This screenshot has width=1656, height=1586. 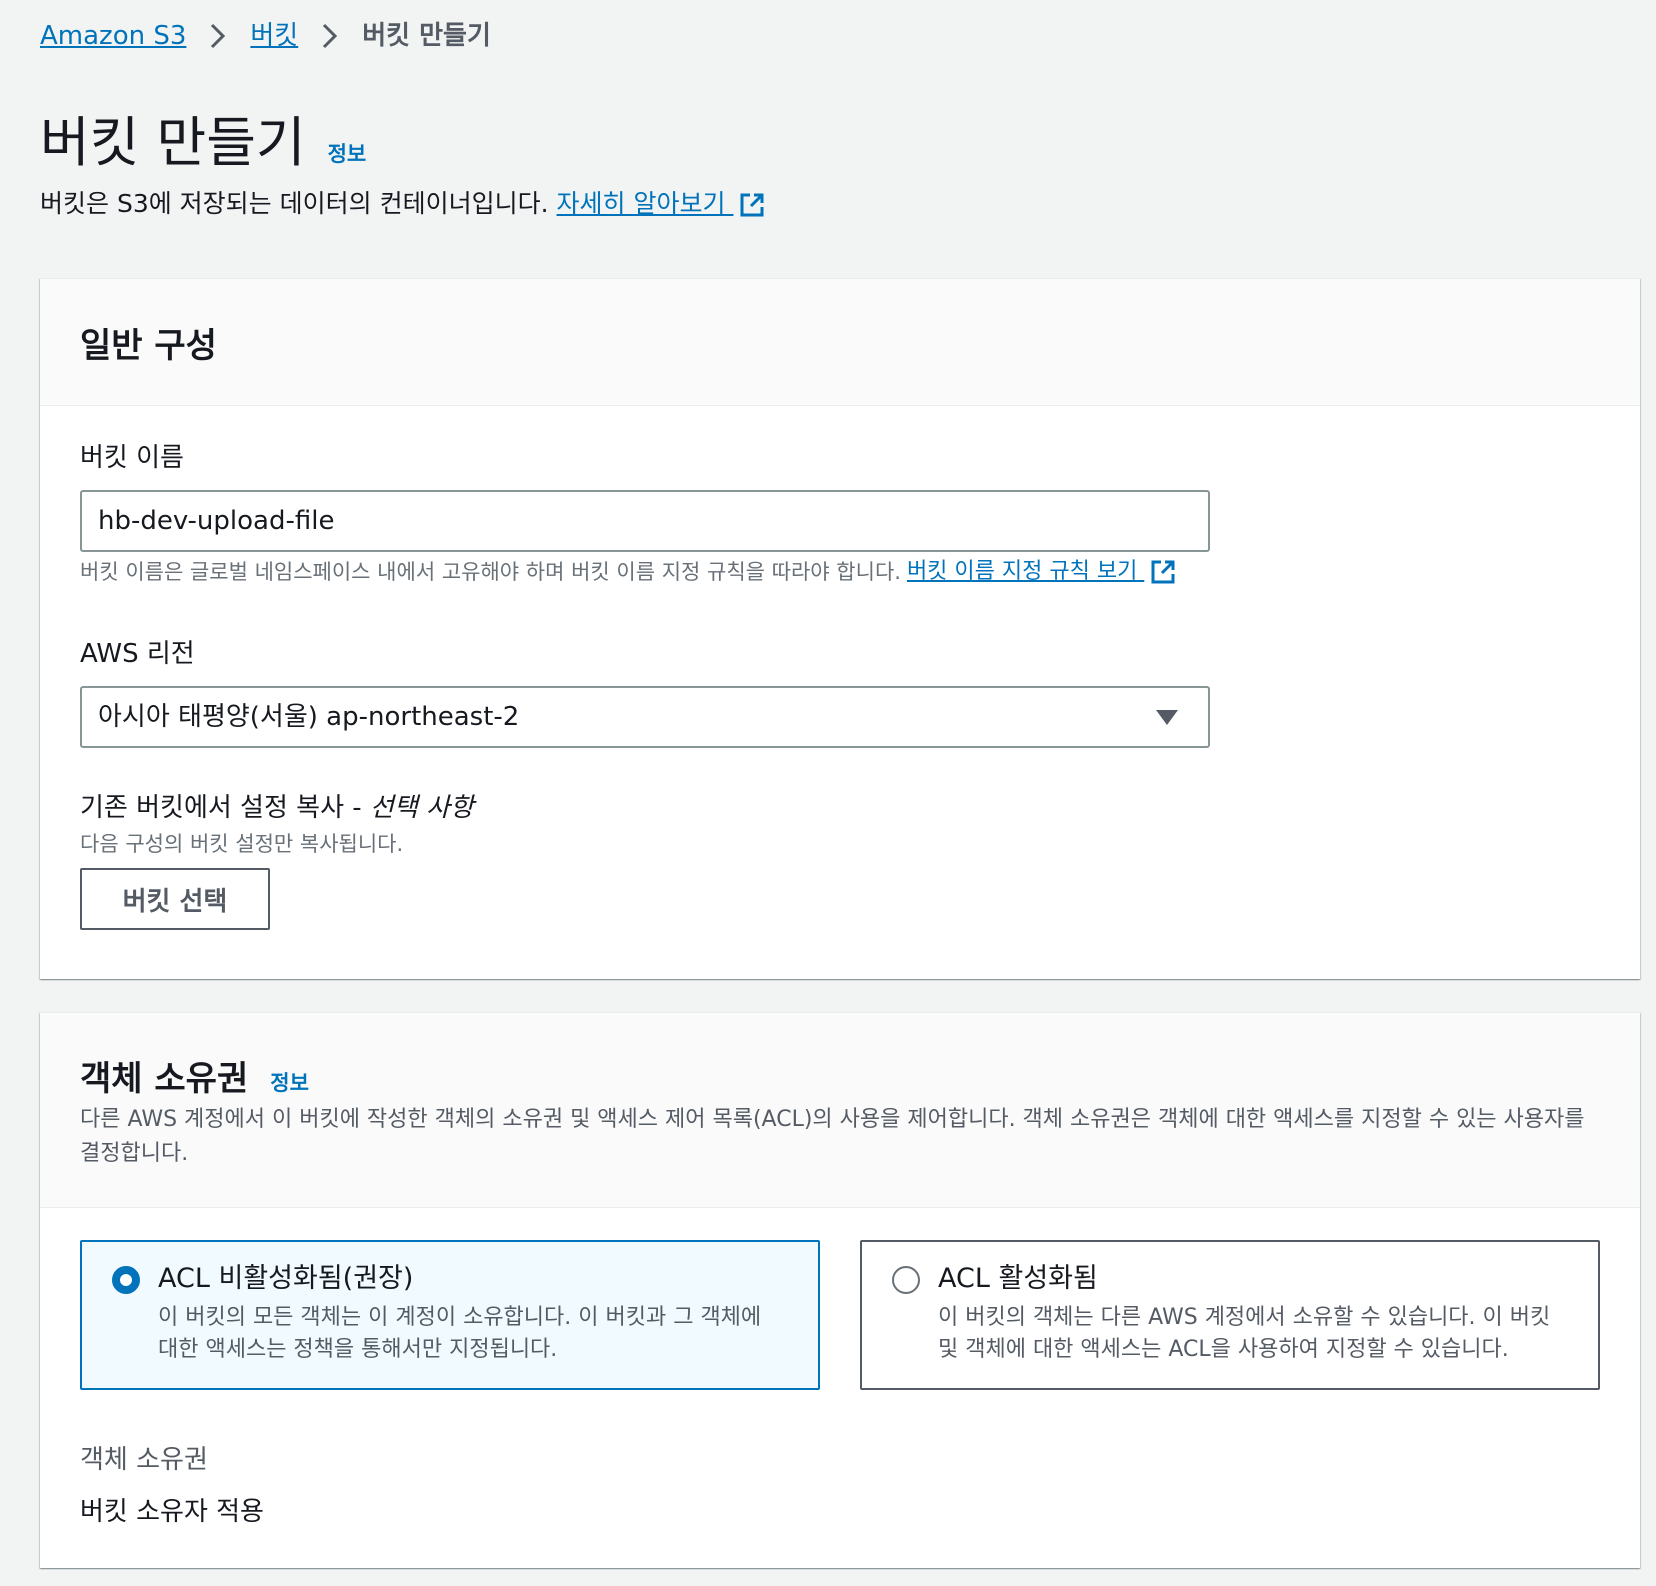 I want to click on acl-enabled-title: ACL 활성화됨, so click(x=1018, y=1278).